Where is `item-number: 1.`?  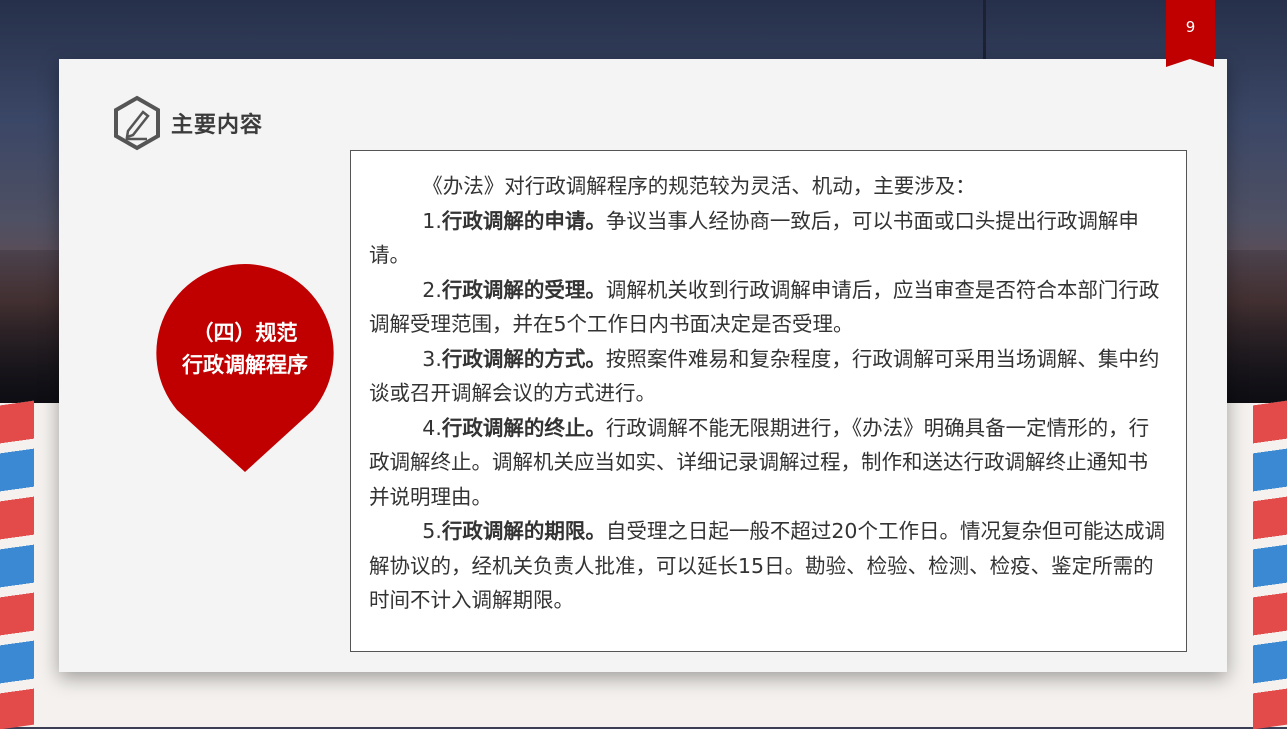
item-number: 1. is located at coordinates (432, 220).